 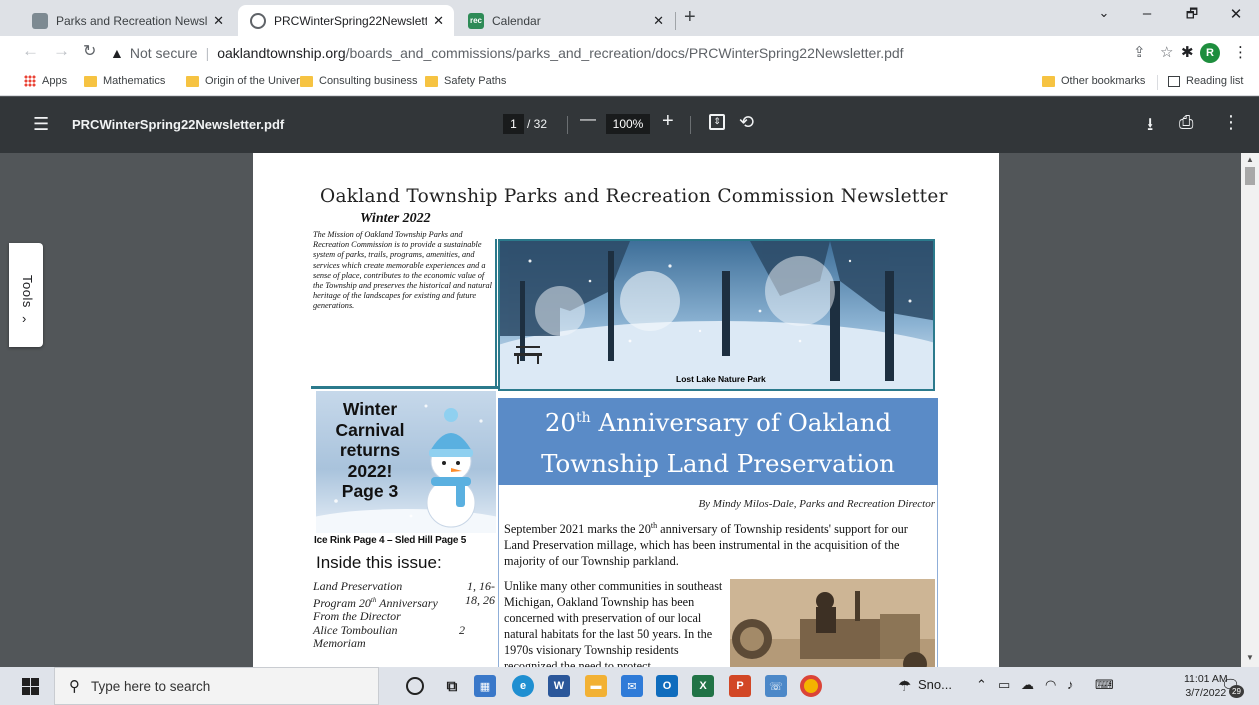 I want to click on bookmark-safety-paths: Safety Paths, so click(x=465, y=81).